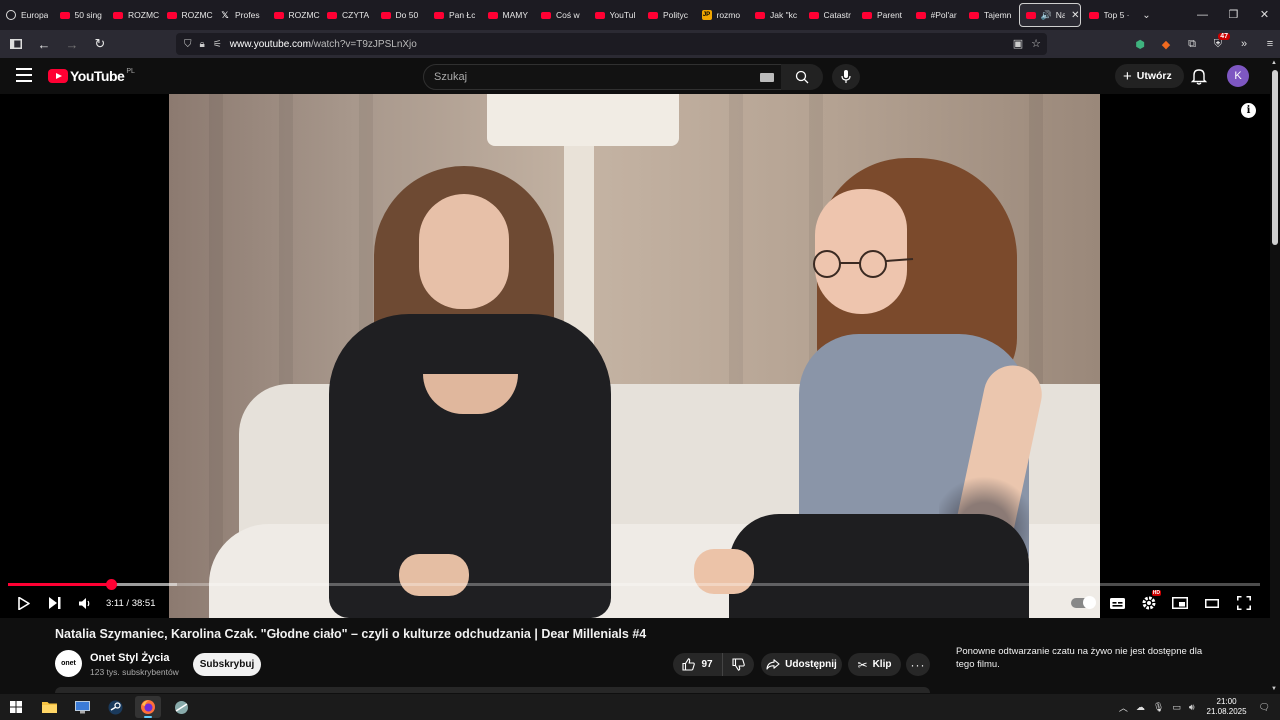  What do you see at coordinates (1202, 15) in the screenshot?
I see `minimize-icon: —` at bounding box center [1202, 15].